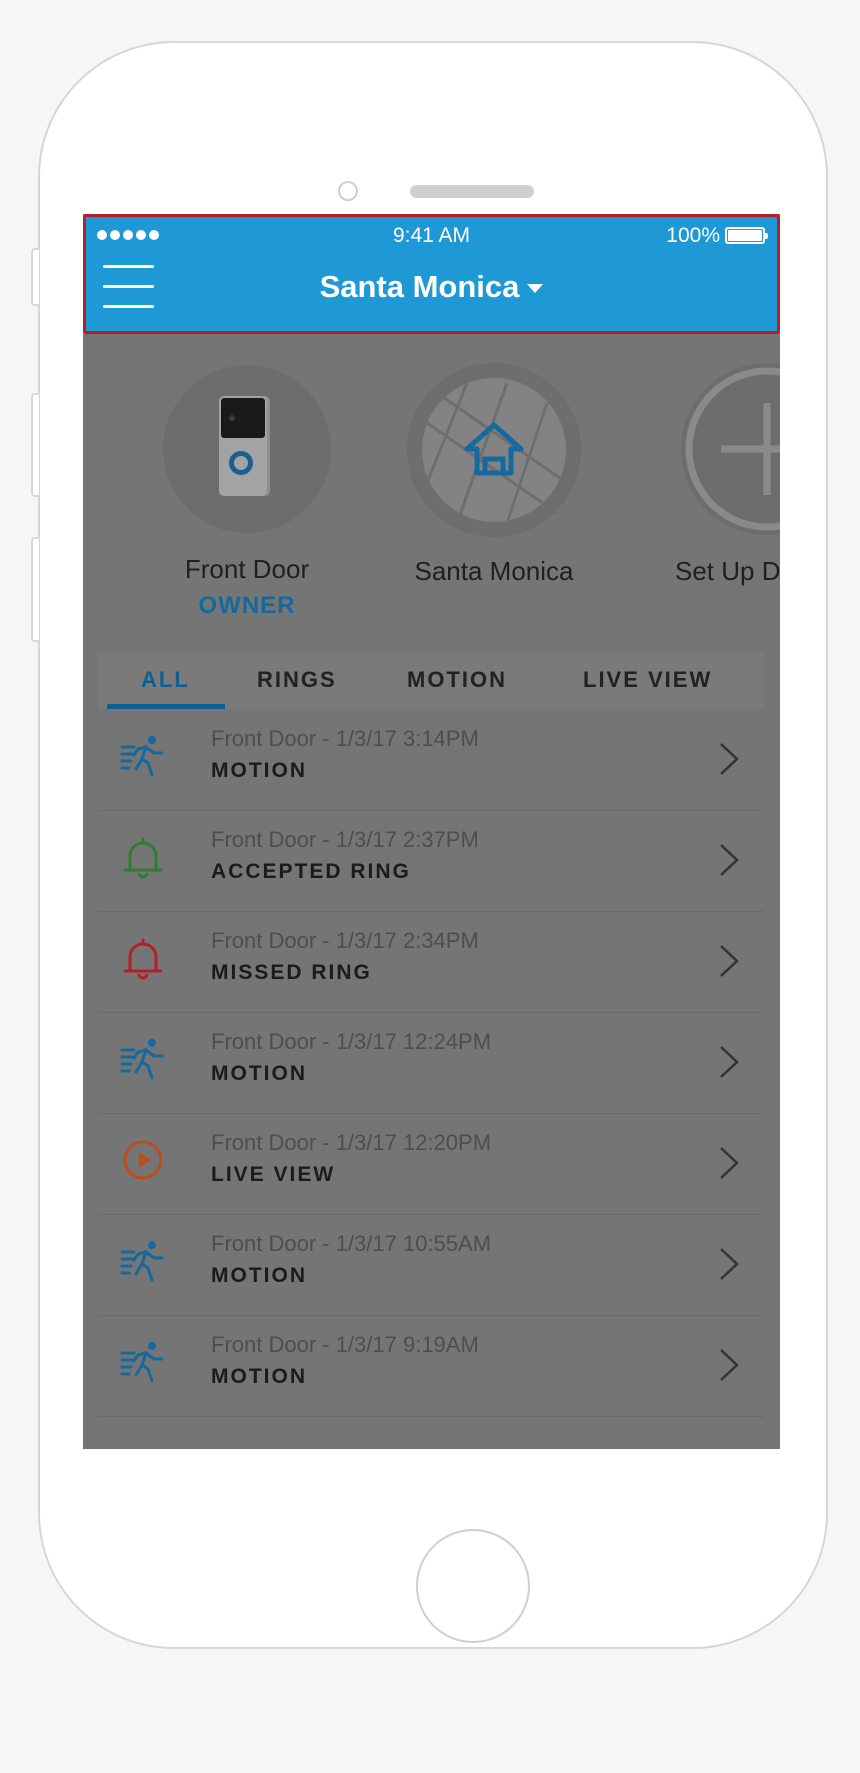 Image resolution: width=860 pixels, height=1773 pixels. Describe the element at coordinates (345, 738) in the screenshot. I see `event-title: Front Door - 1/3/17 3:14PM` at that location.